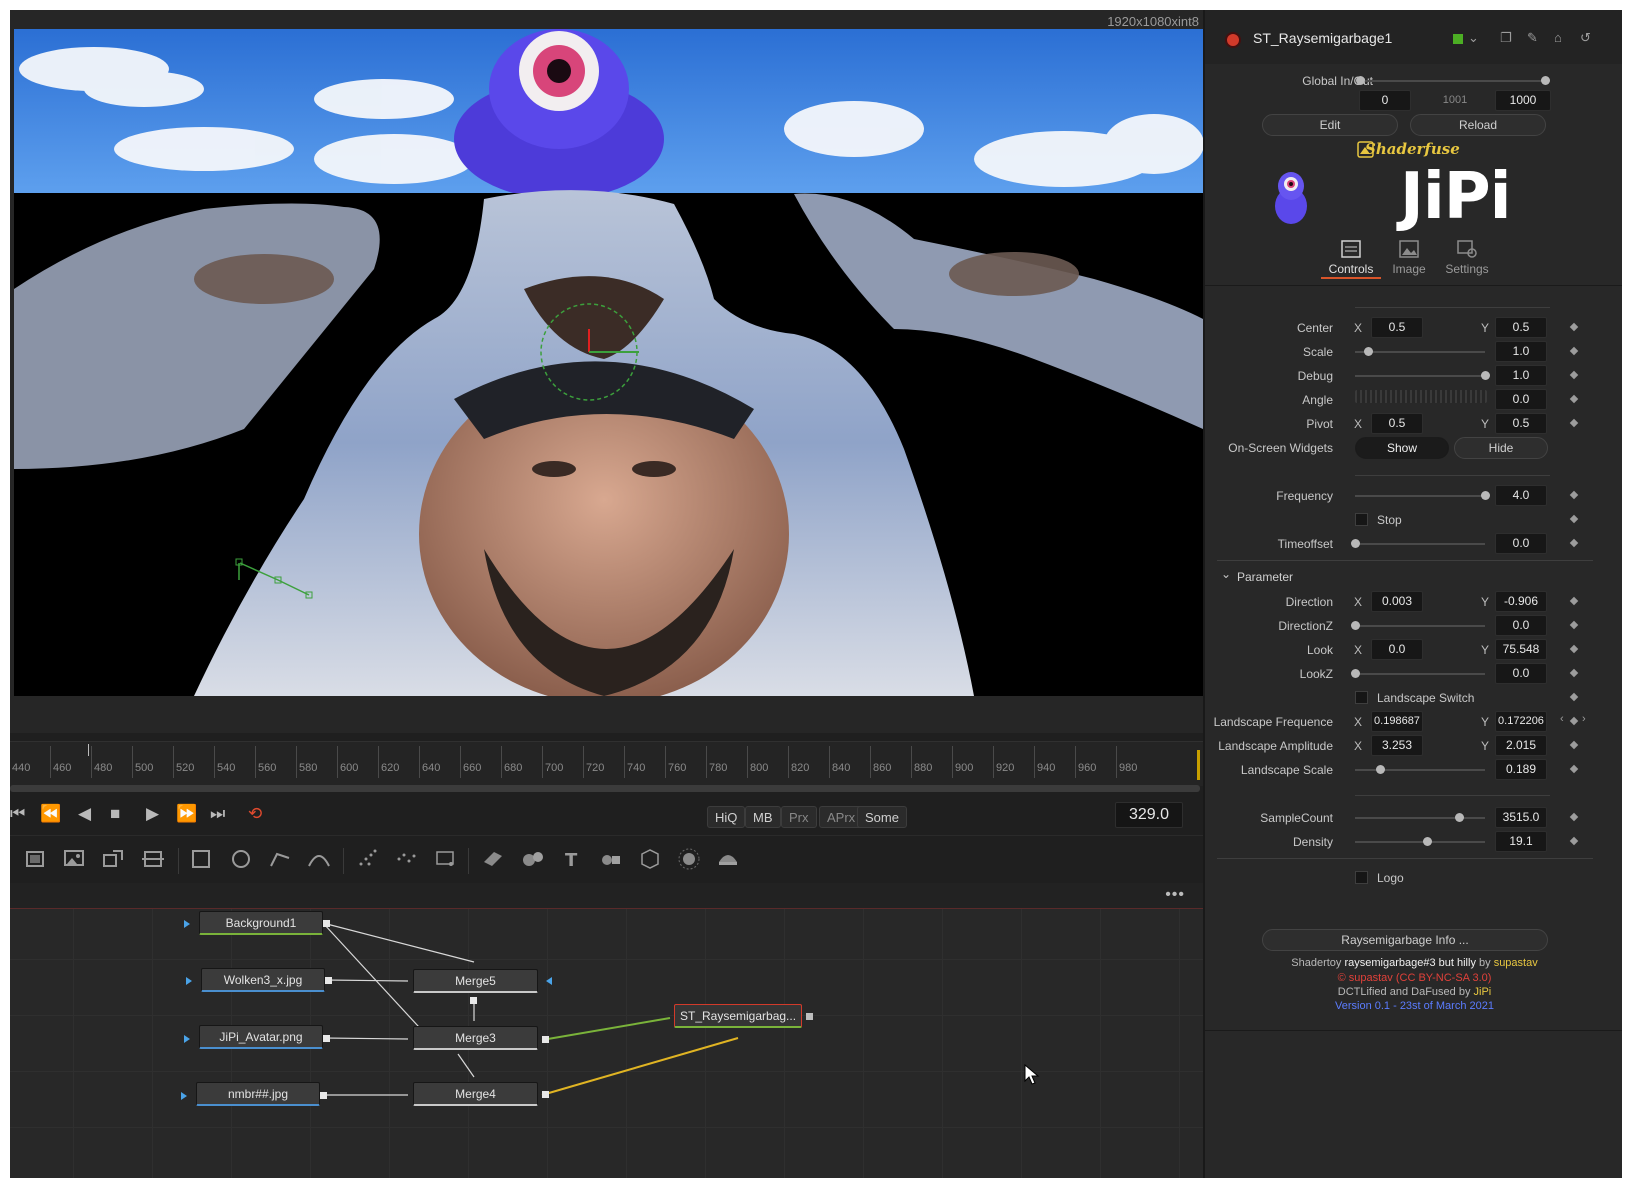  I want to click on reset-icon: ↺, so click(1585, 38).